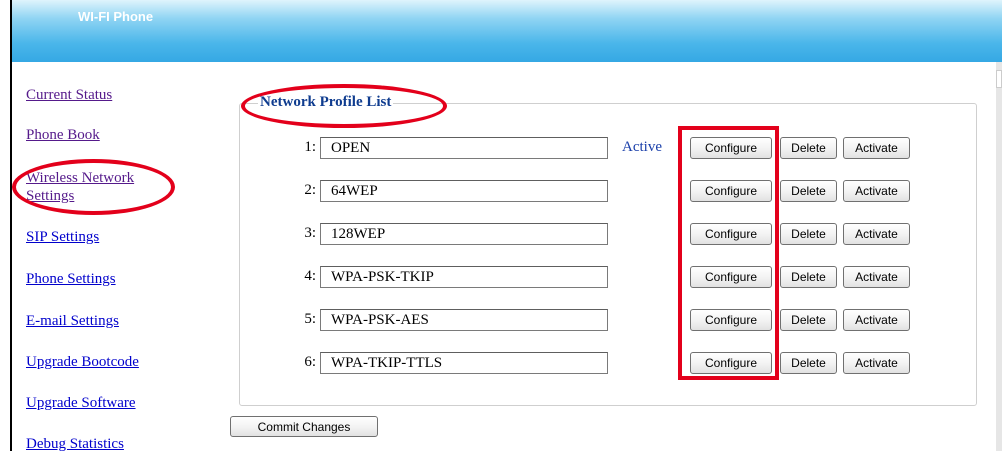 The width and height of the screenshot is (1002, 453). I want to click on commit-changes-button: Commit Changes, so click(304, 426).